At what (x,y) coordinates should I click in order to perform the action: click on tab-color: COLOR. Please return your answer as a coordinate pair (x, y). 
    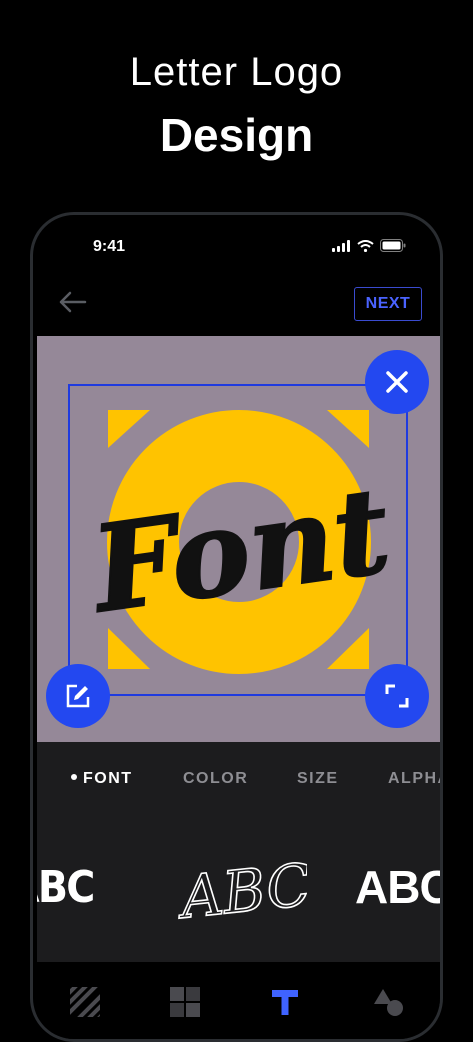
    Looking at the image, I should click on (215, 779).